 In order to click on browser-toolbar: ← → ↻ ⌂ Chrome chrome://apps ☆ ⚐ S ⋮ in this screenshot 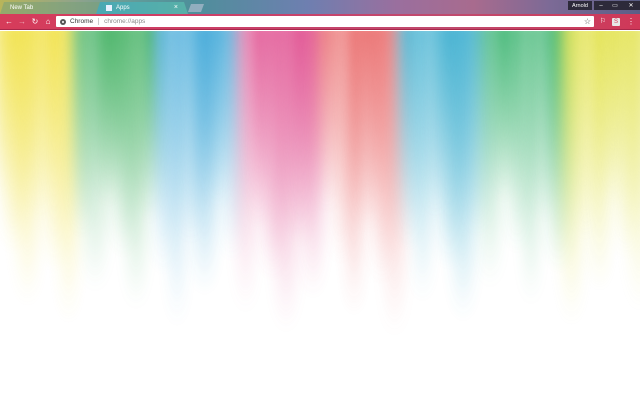, I will do `click(320, 22)`.